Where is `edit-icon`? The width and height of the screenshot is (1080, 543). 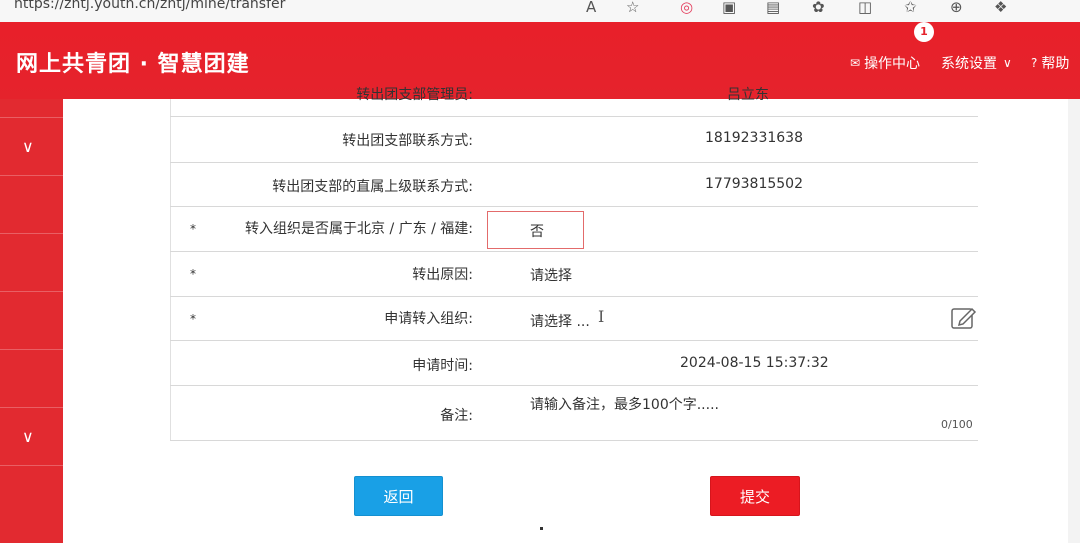
edit-icon is located at coordinates (964, 318).